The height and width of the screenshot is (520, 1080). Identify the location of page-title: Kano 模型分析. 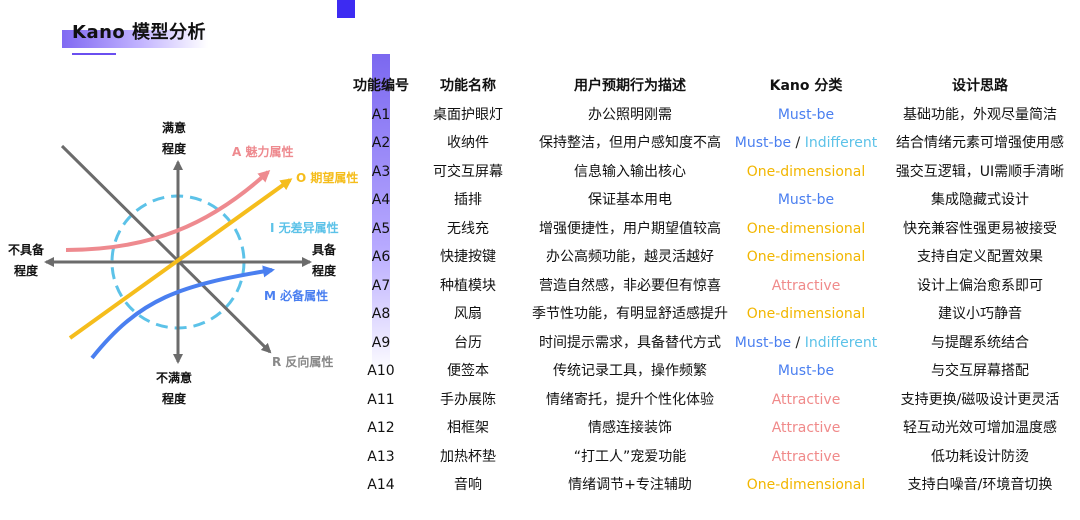
(139, 32).